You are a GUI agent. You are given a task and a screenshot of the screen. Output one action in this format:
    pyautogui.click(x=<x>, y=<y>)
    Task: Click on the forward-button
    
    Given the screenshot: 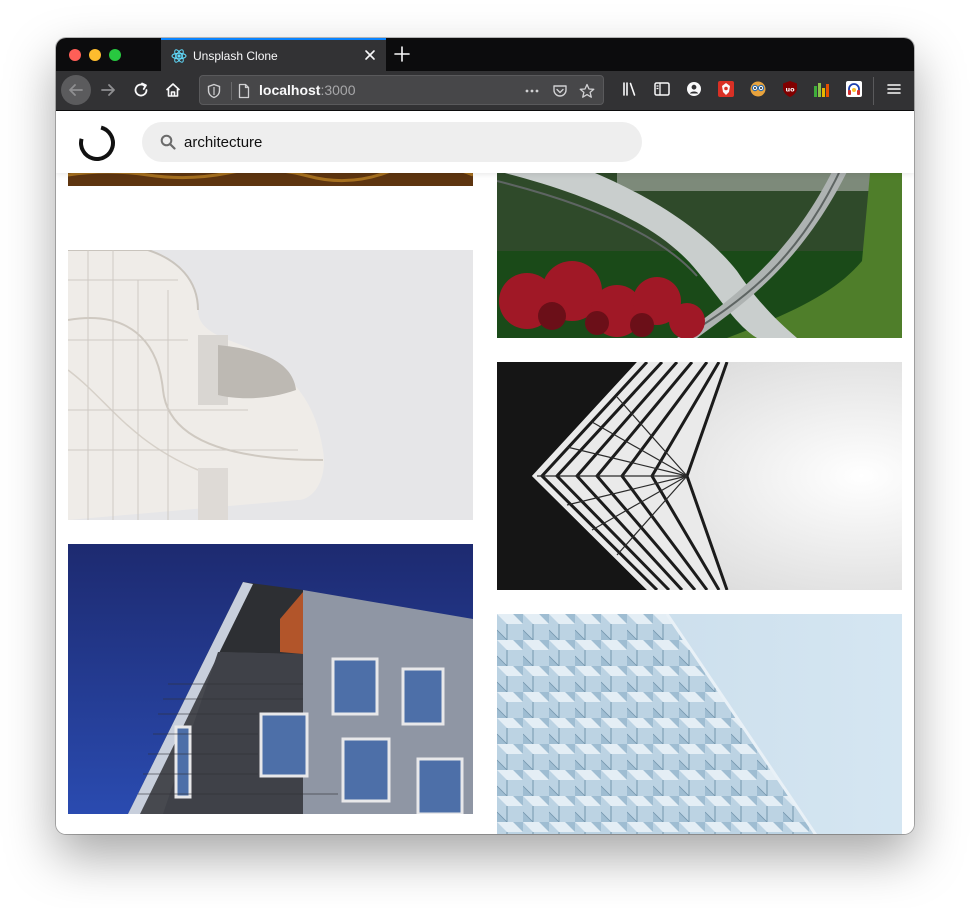 What is the action you would take?
    pyautogui.click(x=108, y=90)
    